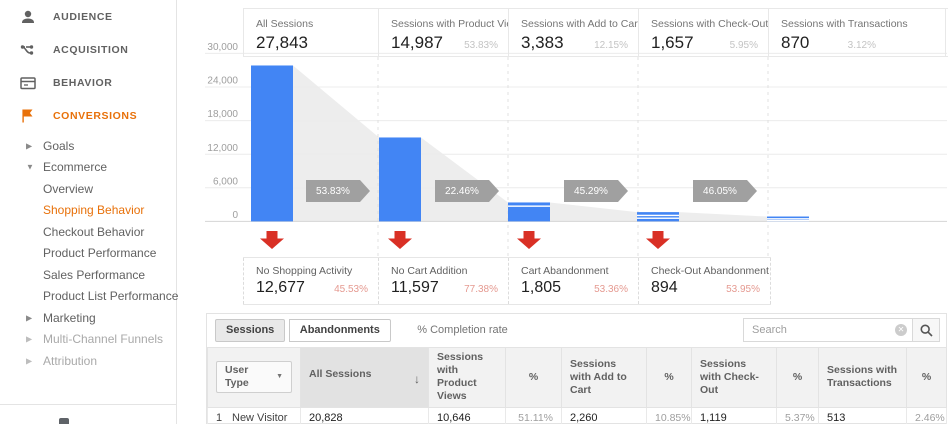  Describe the element at coordinates (467, 415) in the screenshot. I see `product-views-cell: 10,646` at that location.